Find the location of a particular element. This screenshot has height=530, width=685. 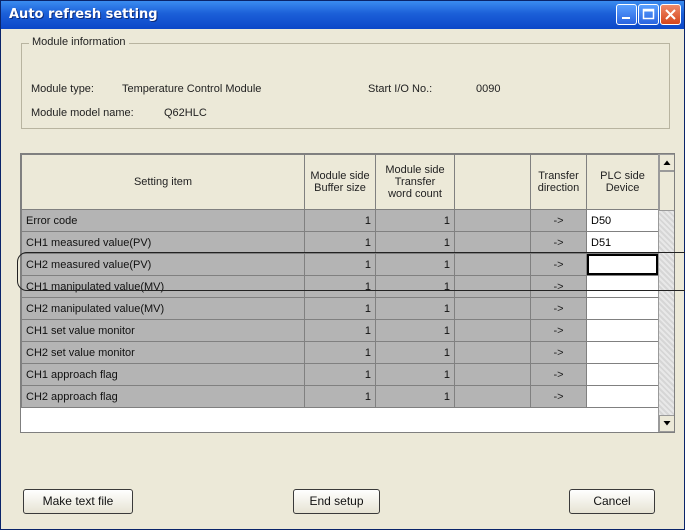

table-row: CH2 measured value(PV) 1 1 -> is located at coordinates (340, 264).